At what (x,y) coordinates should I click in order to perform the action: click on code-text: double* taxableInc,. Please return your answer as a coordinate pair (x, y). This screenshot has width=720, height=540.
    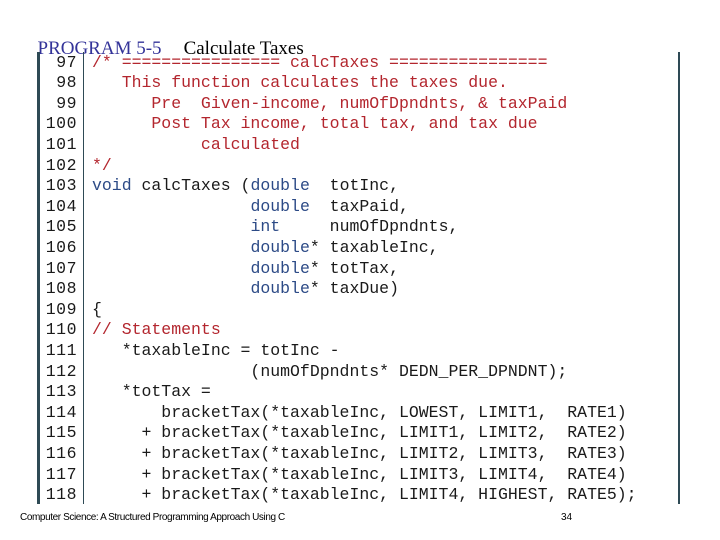
    Looking at the image, I should click on (265, 248).